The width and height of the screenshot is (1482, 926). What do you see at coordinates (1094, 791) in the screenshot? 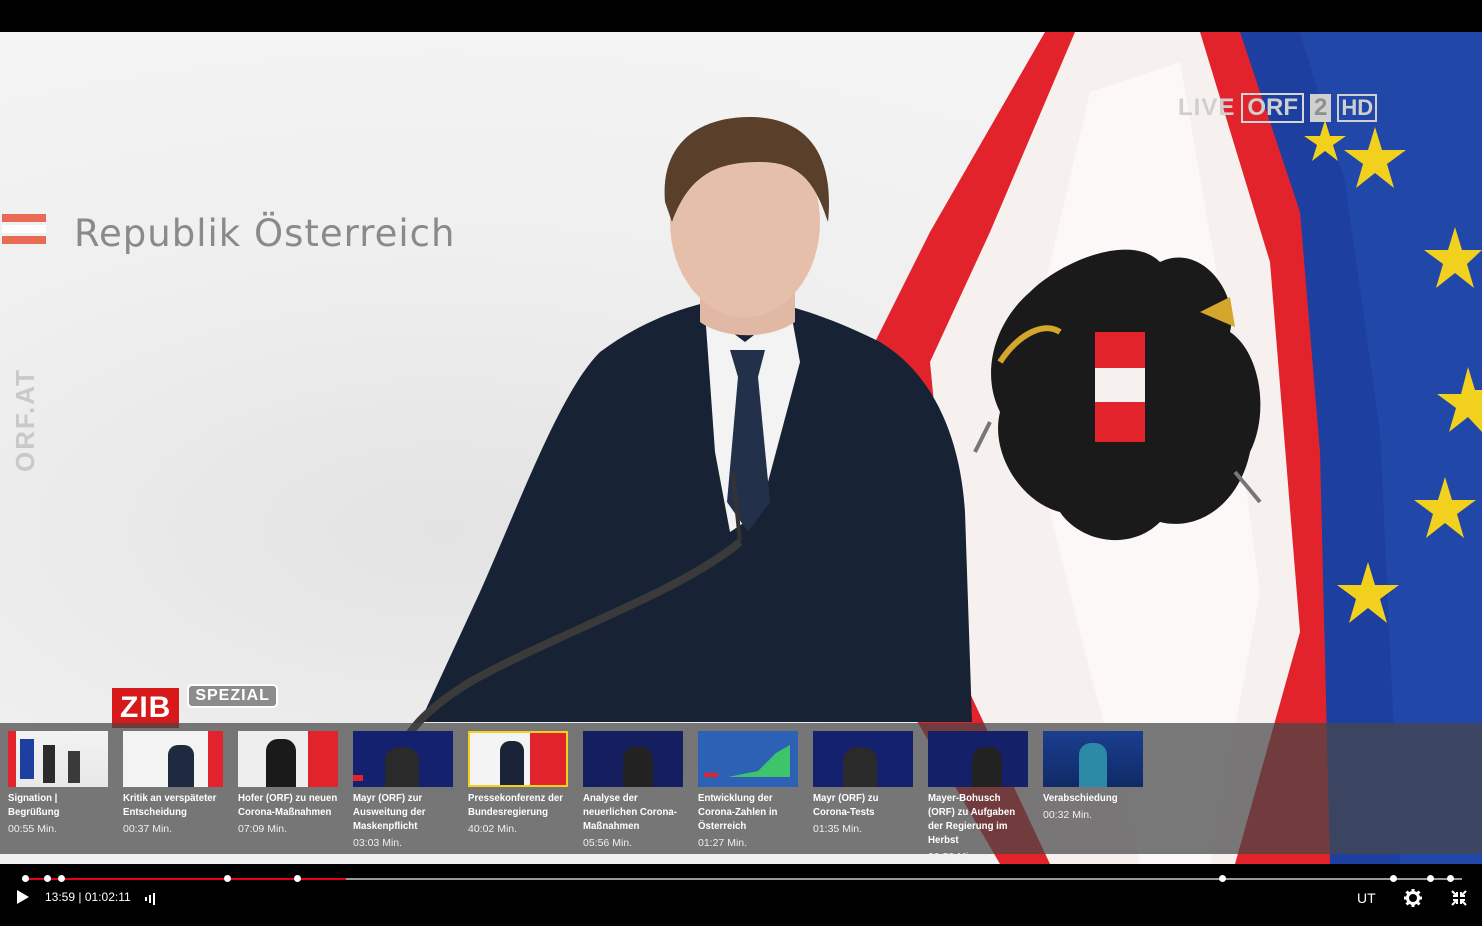
I see `chapter-item: Verabschiedung 00:32 Min.` at bounding box center [1094, 791].